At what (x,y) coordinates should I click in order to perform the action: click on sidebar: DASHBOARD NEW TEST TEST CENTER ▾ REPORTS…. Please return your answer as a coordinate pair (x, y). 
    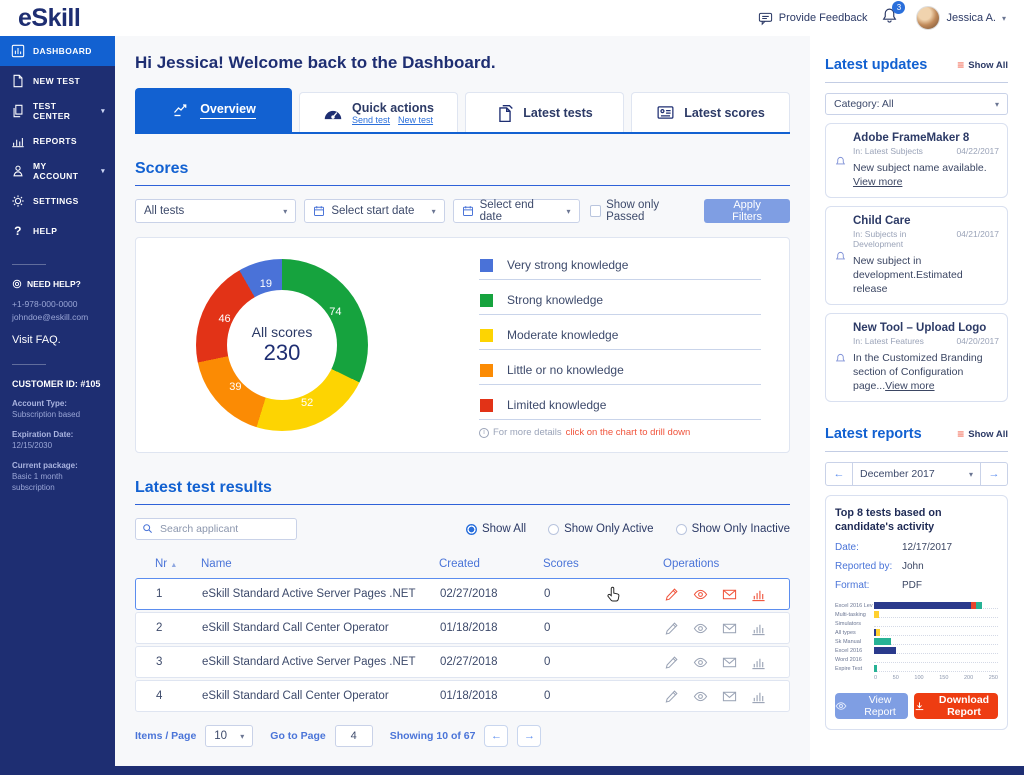
    Looking at the image, I should click on (57, 405).